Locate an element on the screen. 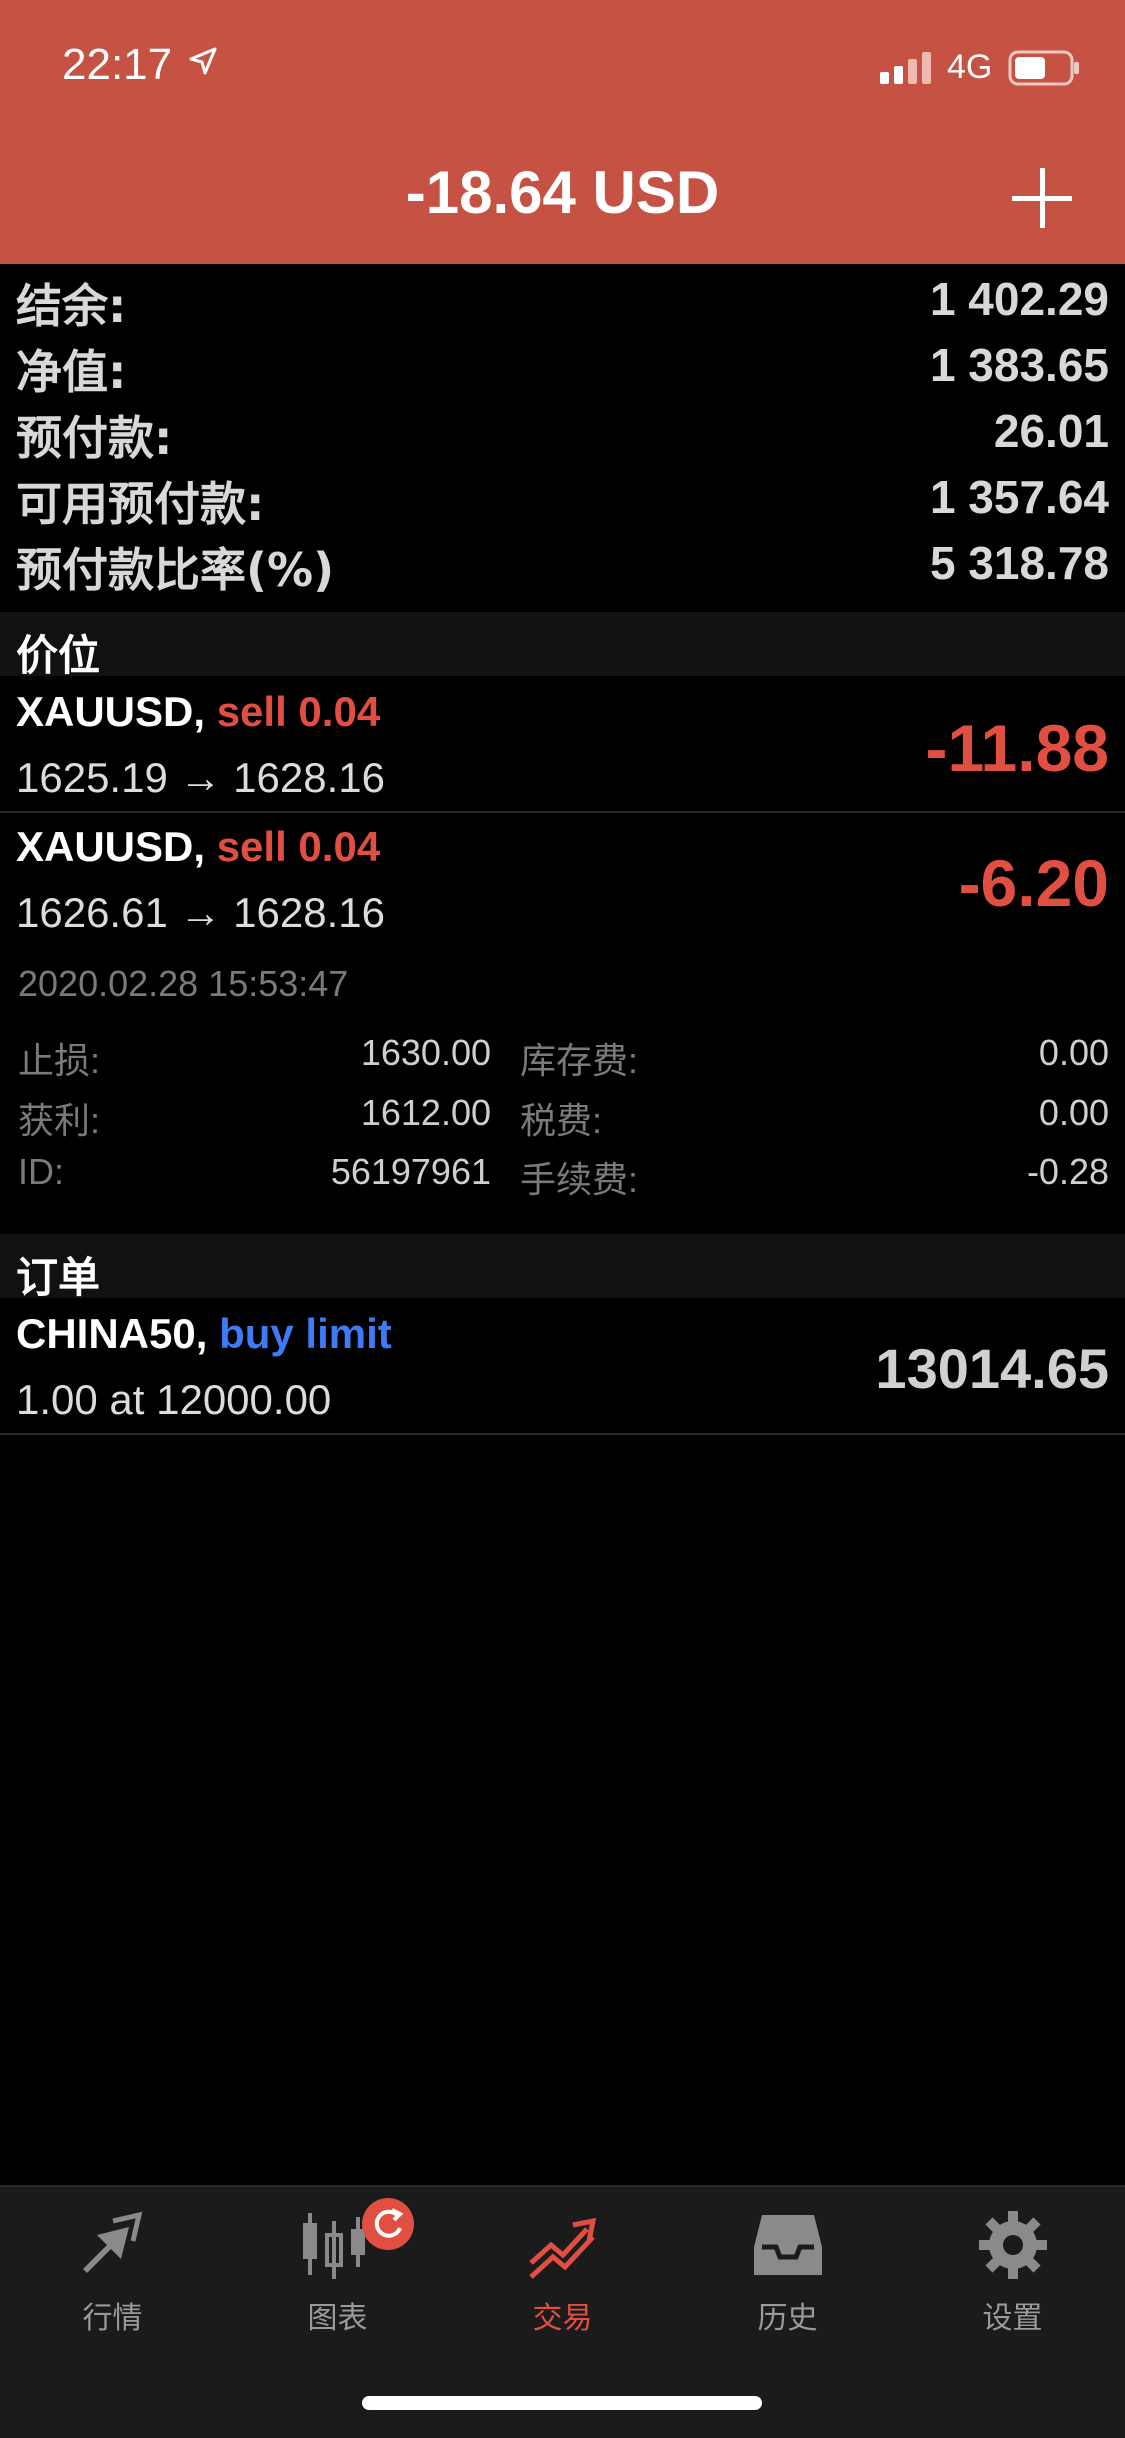  positions-section-header: 价位 is located at coordinates (562, 646).